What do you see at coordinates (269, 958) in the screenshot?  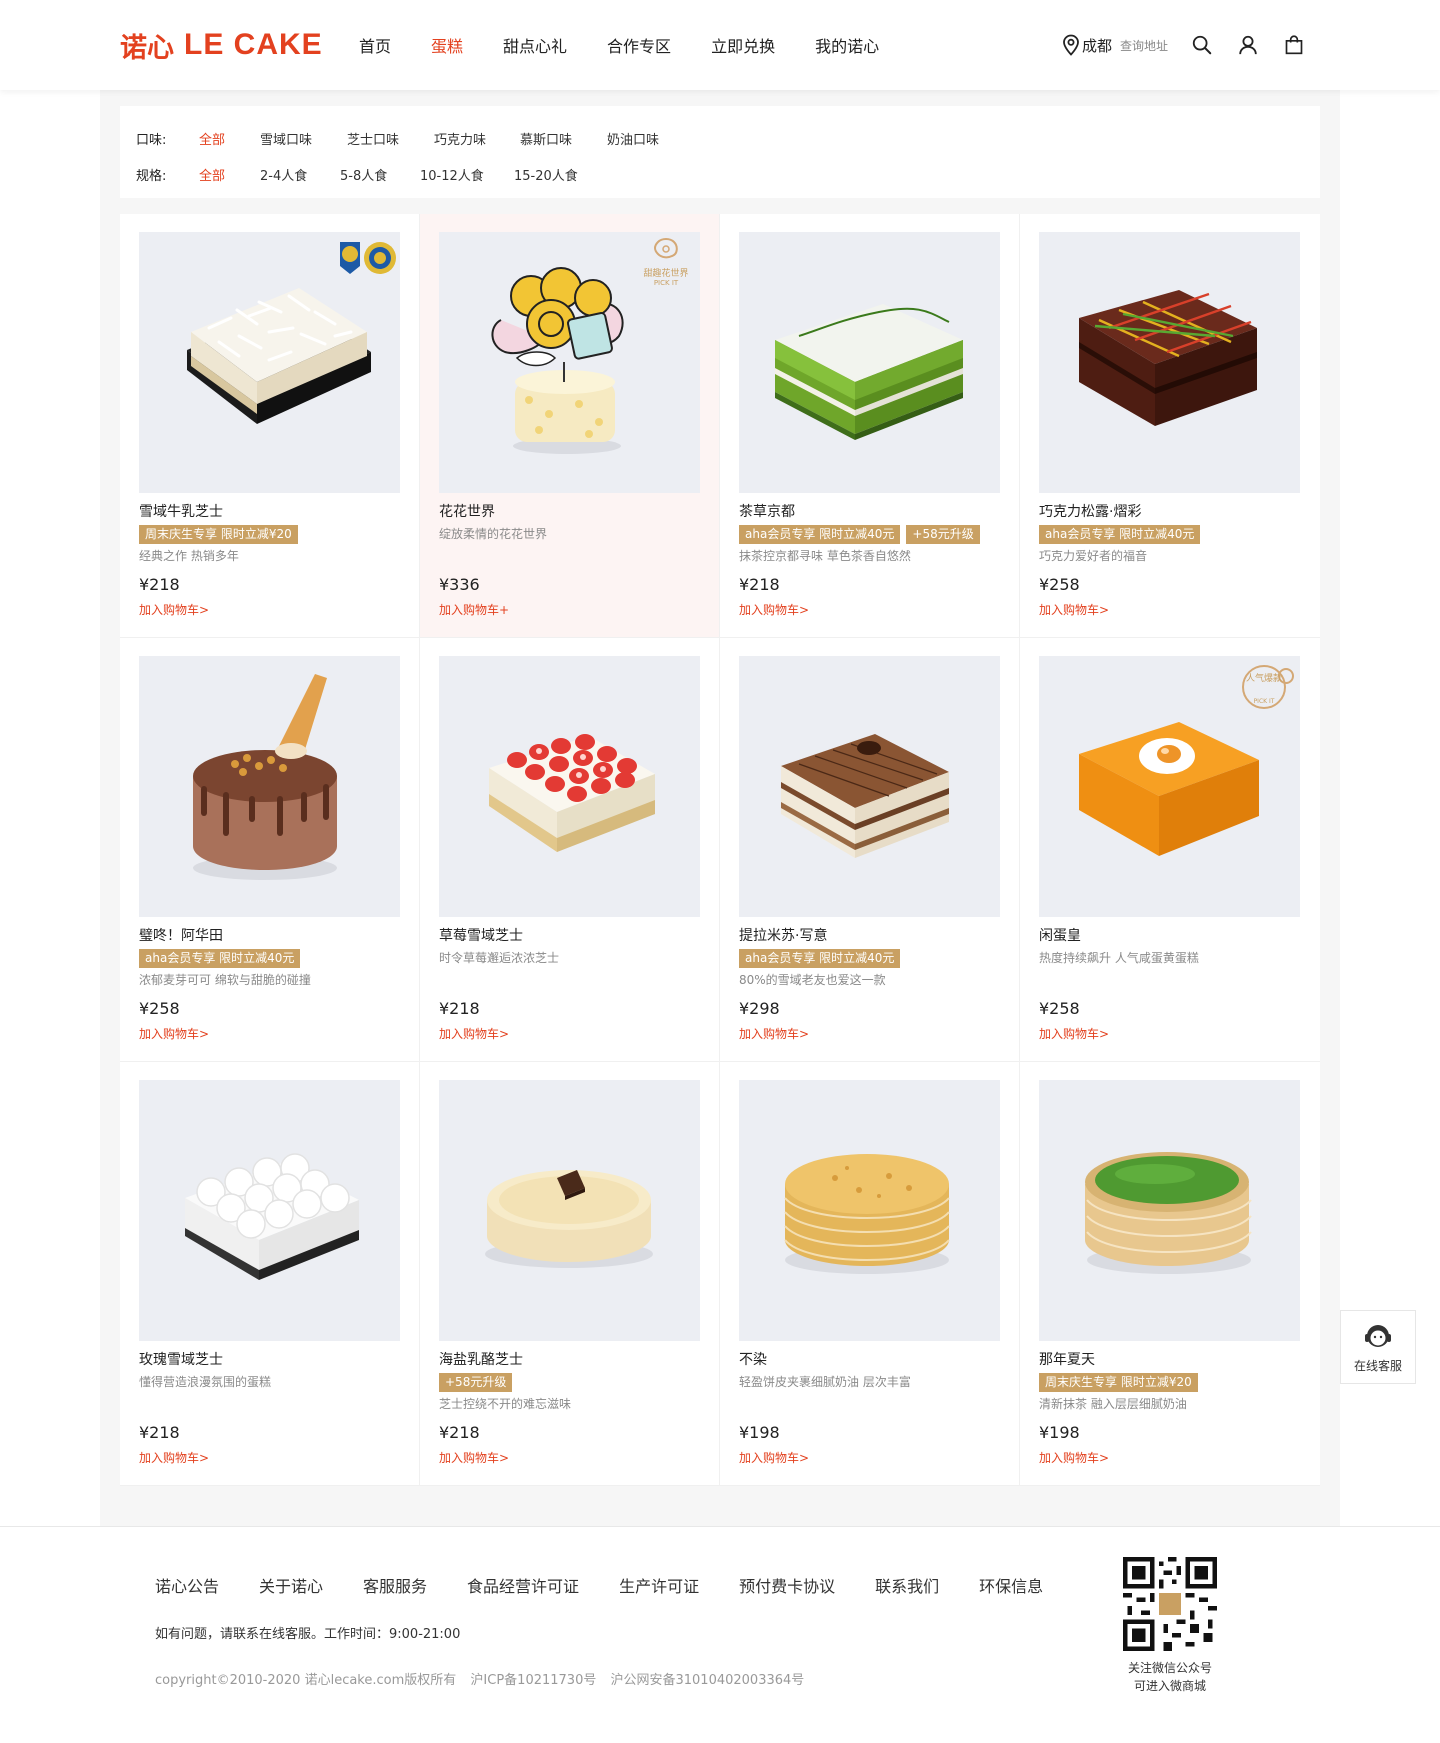 I see `promo-tags: aha会员专享 限时立减40元` at bounding box center [269, 958].